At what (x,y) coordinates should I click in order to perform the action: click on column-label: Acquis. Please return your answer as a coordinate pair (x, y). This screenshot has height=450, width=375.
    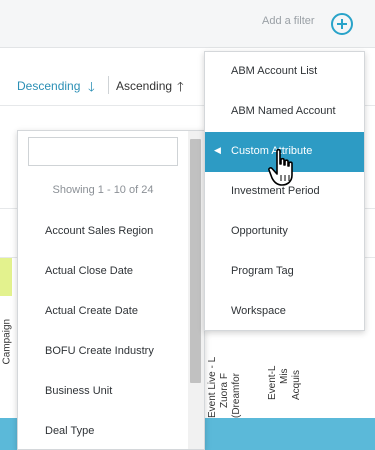
    Looking at the image, I should click on (296, 384).